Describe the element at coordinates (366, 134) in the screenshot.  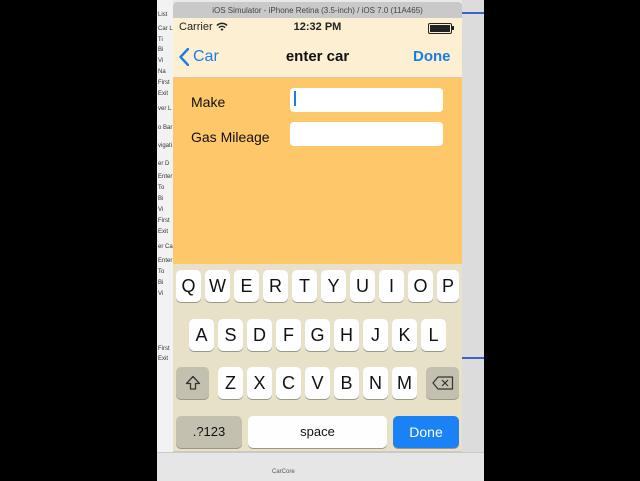
I see `gas-mileage-field` at that location.